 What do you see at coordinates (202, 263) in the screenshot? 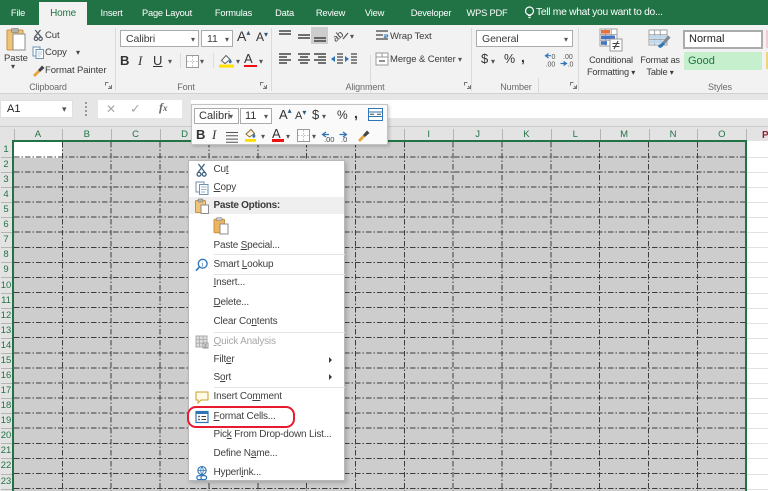
I see `svg-text: i` at bounding box center [202, 263].